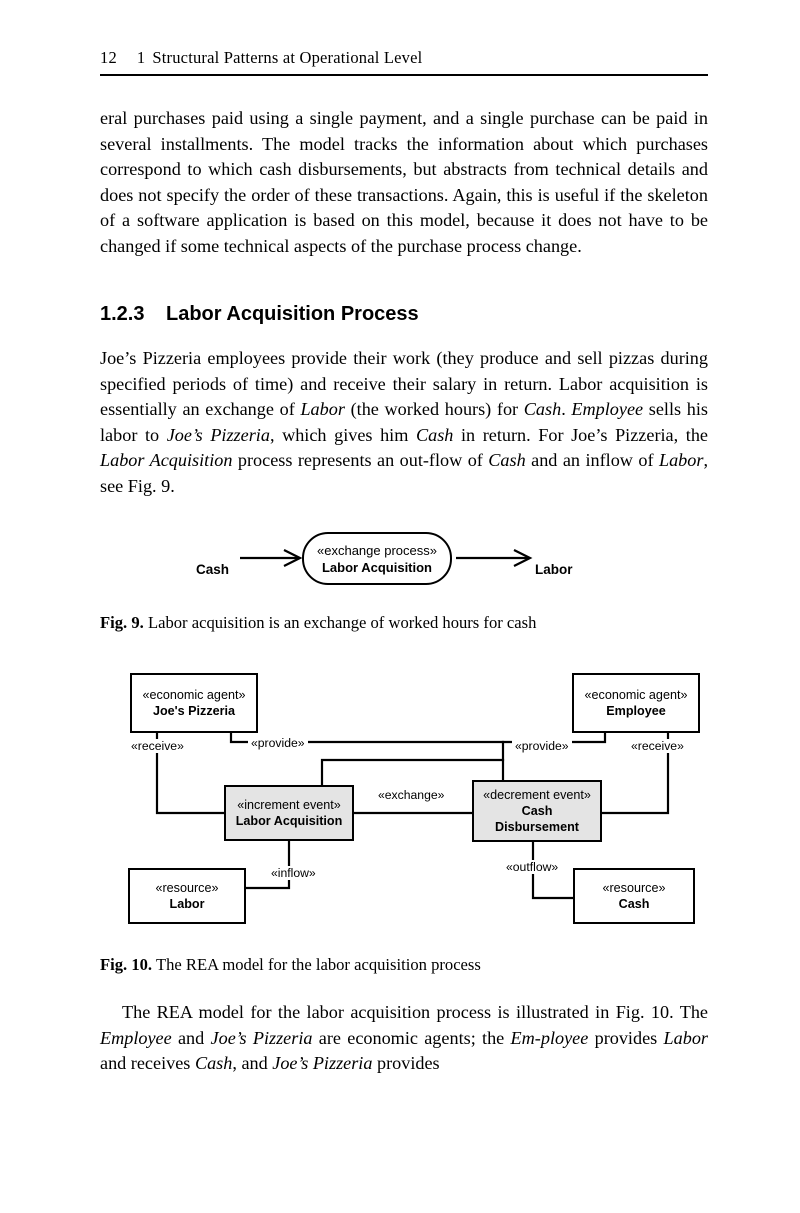 The image size is (800, 1213). Describe the element at coordinates (634, 896) in the screenshot. I see `node-resource-cash: «resource» Cash` at that location.